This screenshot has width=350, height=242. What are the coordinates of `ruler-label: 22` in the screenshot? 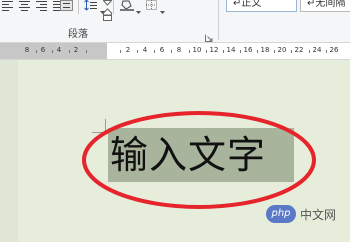 It's located at (299, 50).